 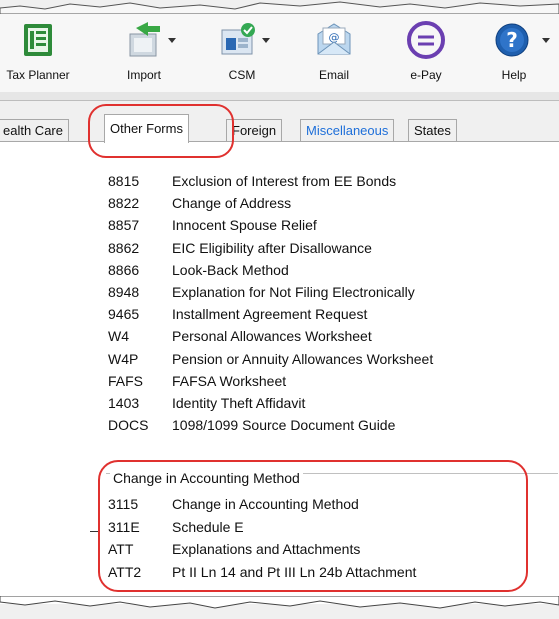 I want to click on highlight-callout-tab, so click(x=161, y=131).